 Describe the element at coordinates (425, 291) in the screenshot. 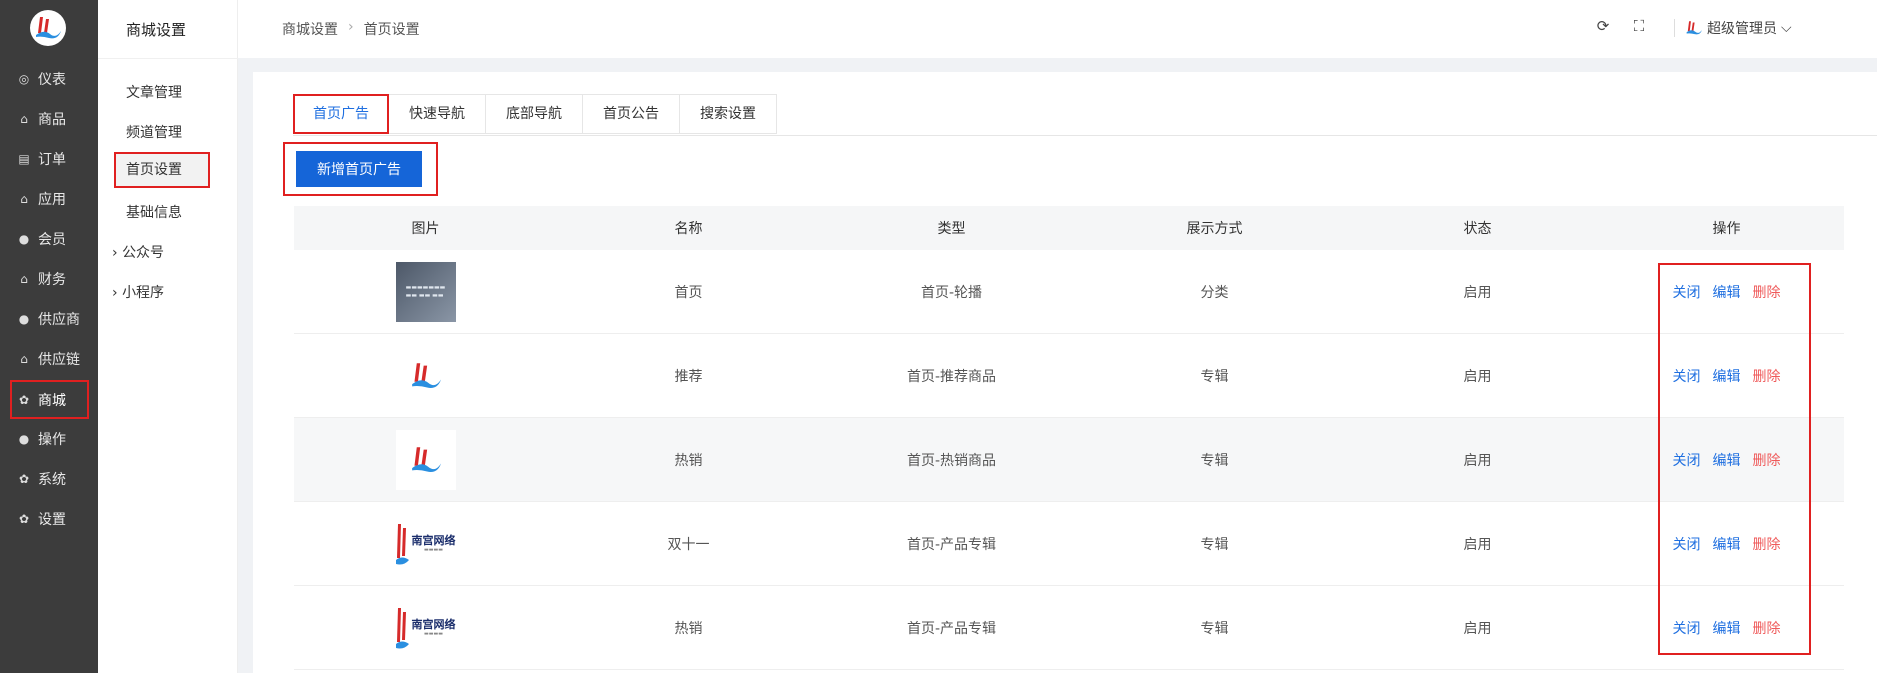

I see `ad-image: ▬▬▬▬▬▬▬ ▬▬ ▬▬ ▬▬` at that location.